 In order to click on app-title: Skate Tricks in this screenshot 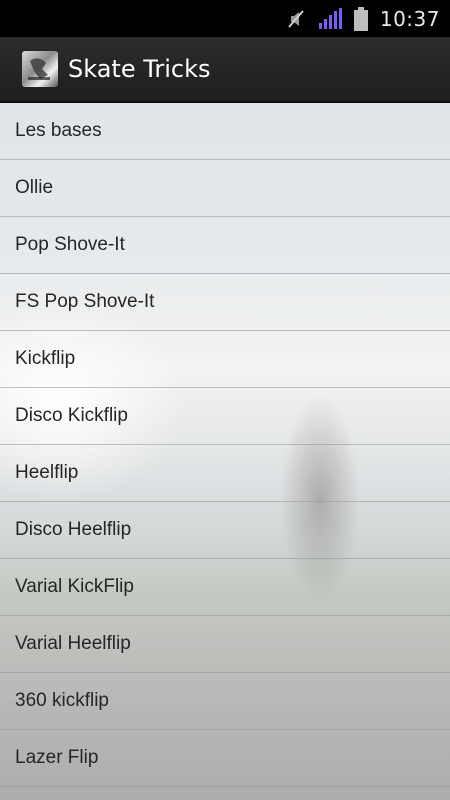, I will do `click(139, 69)`.